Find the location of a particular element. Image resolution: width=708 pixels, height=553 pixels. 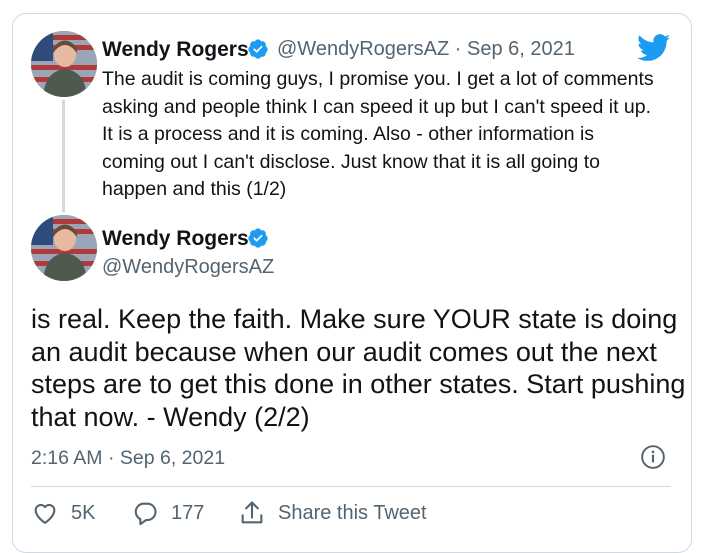

reply-button: 177 is located at coordinates (167, 513).